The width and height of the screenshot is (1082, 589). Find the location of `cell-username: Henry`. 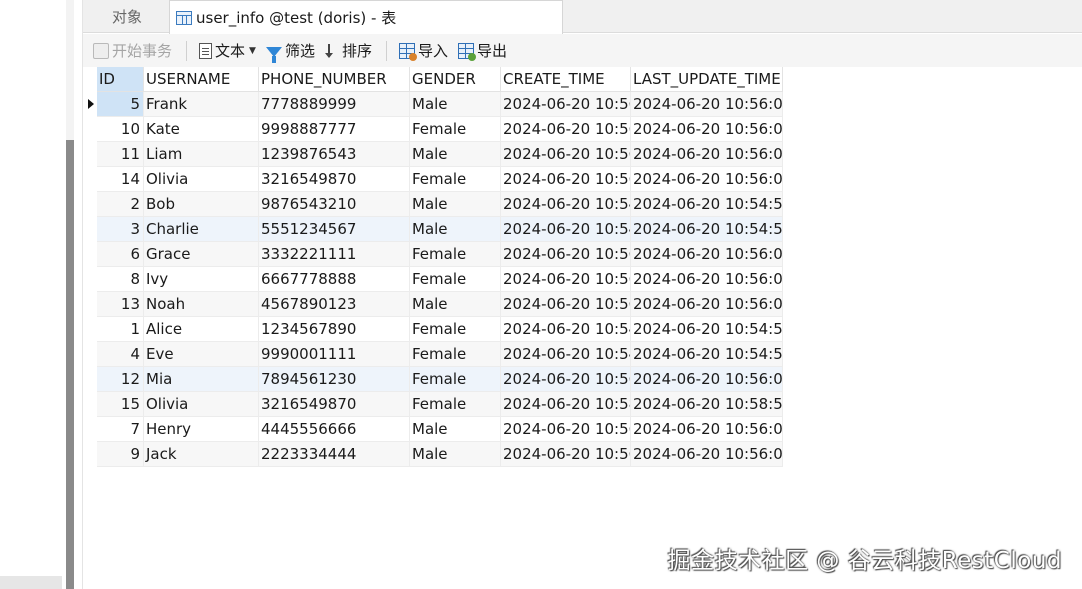

cell-username: Henry is located at coordinates (201, 429).